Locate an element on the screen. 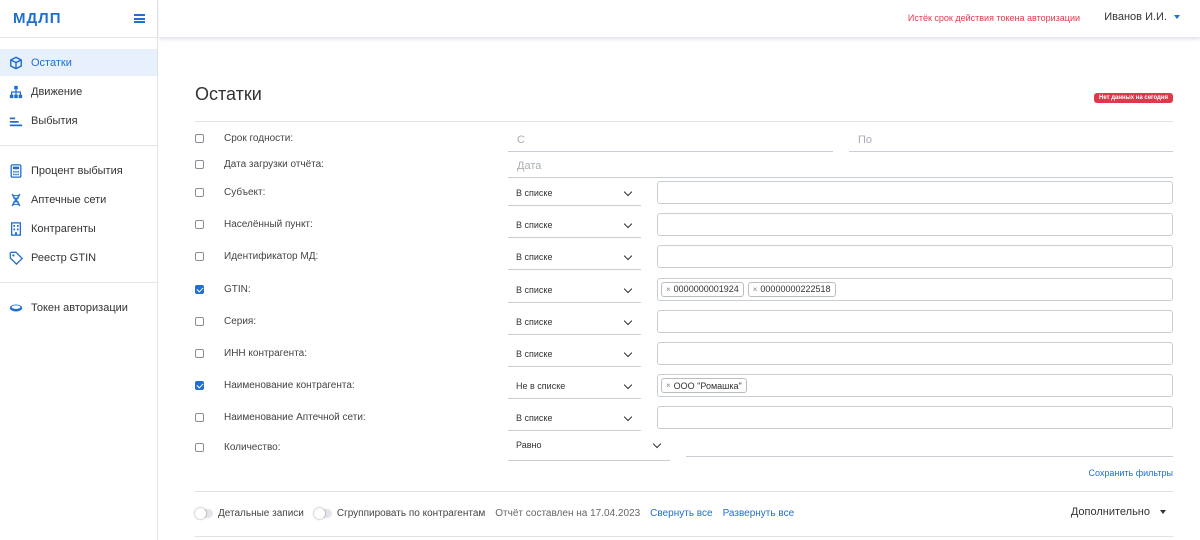 Image resolution: width=1200 pixels, height=540 pixels. sidebar-item: Выбытия is located at coordinates (78, 120).